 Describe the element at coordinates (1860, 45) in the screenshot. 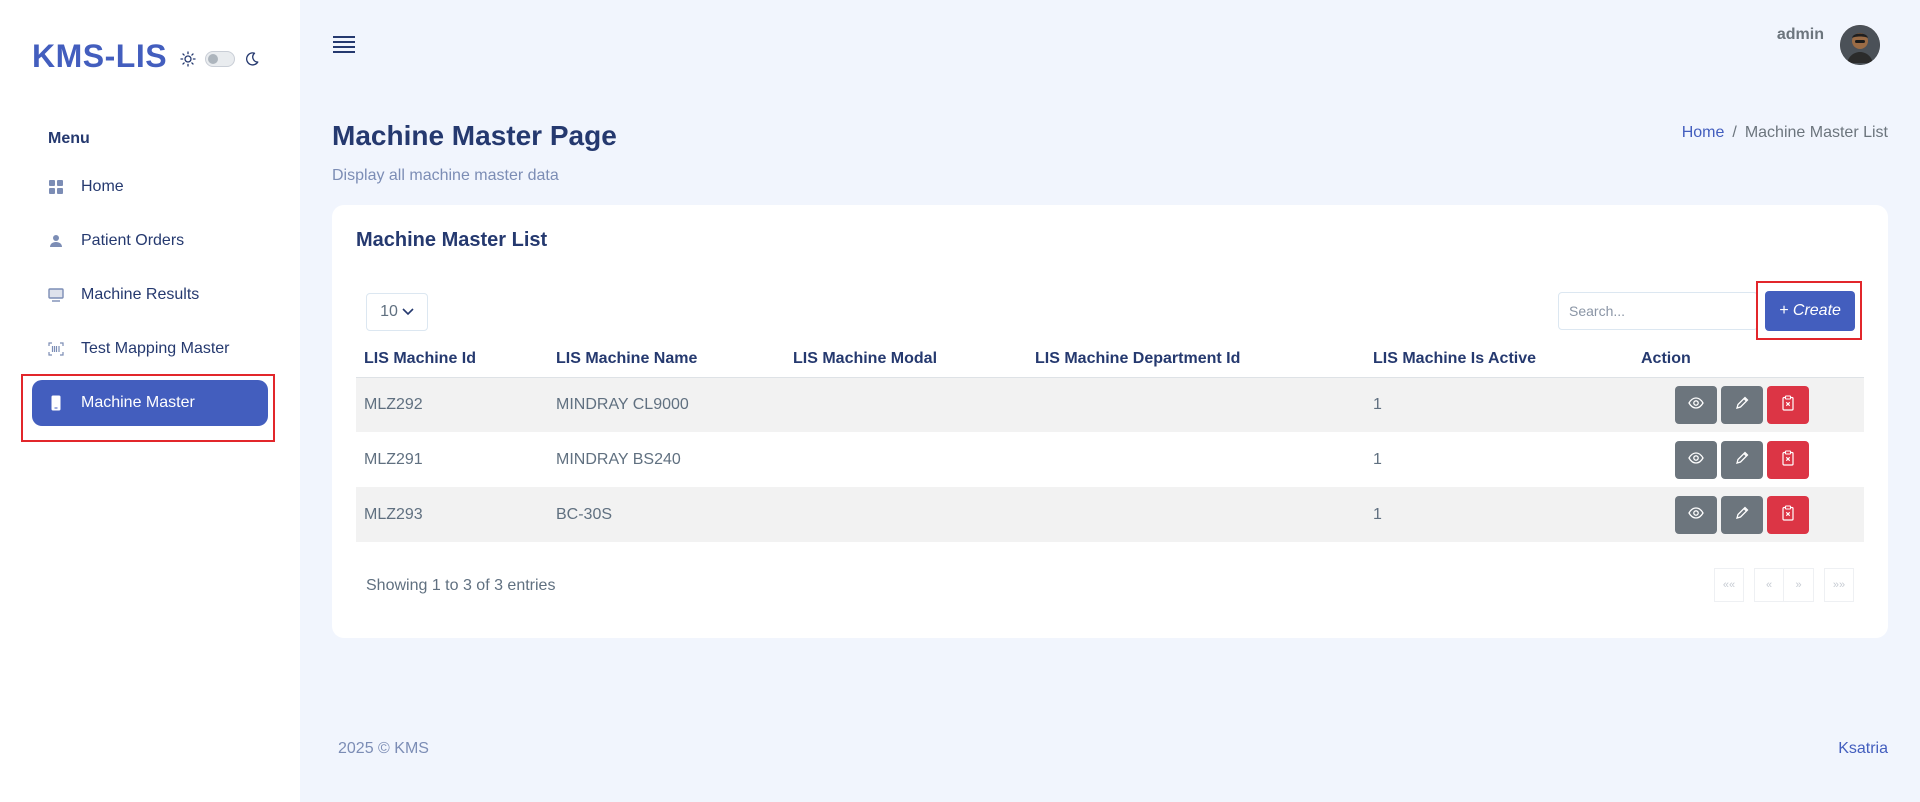

I see `user-avatar` at that location.